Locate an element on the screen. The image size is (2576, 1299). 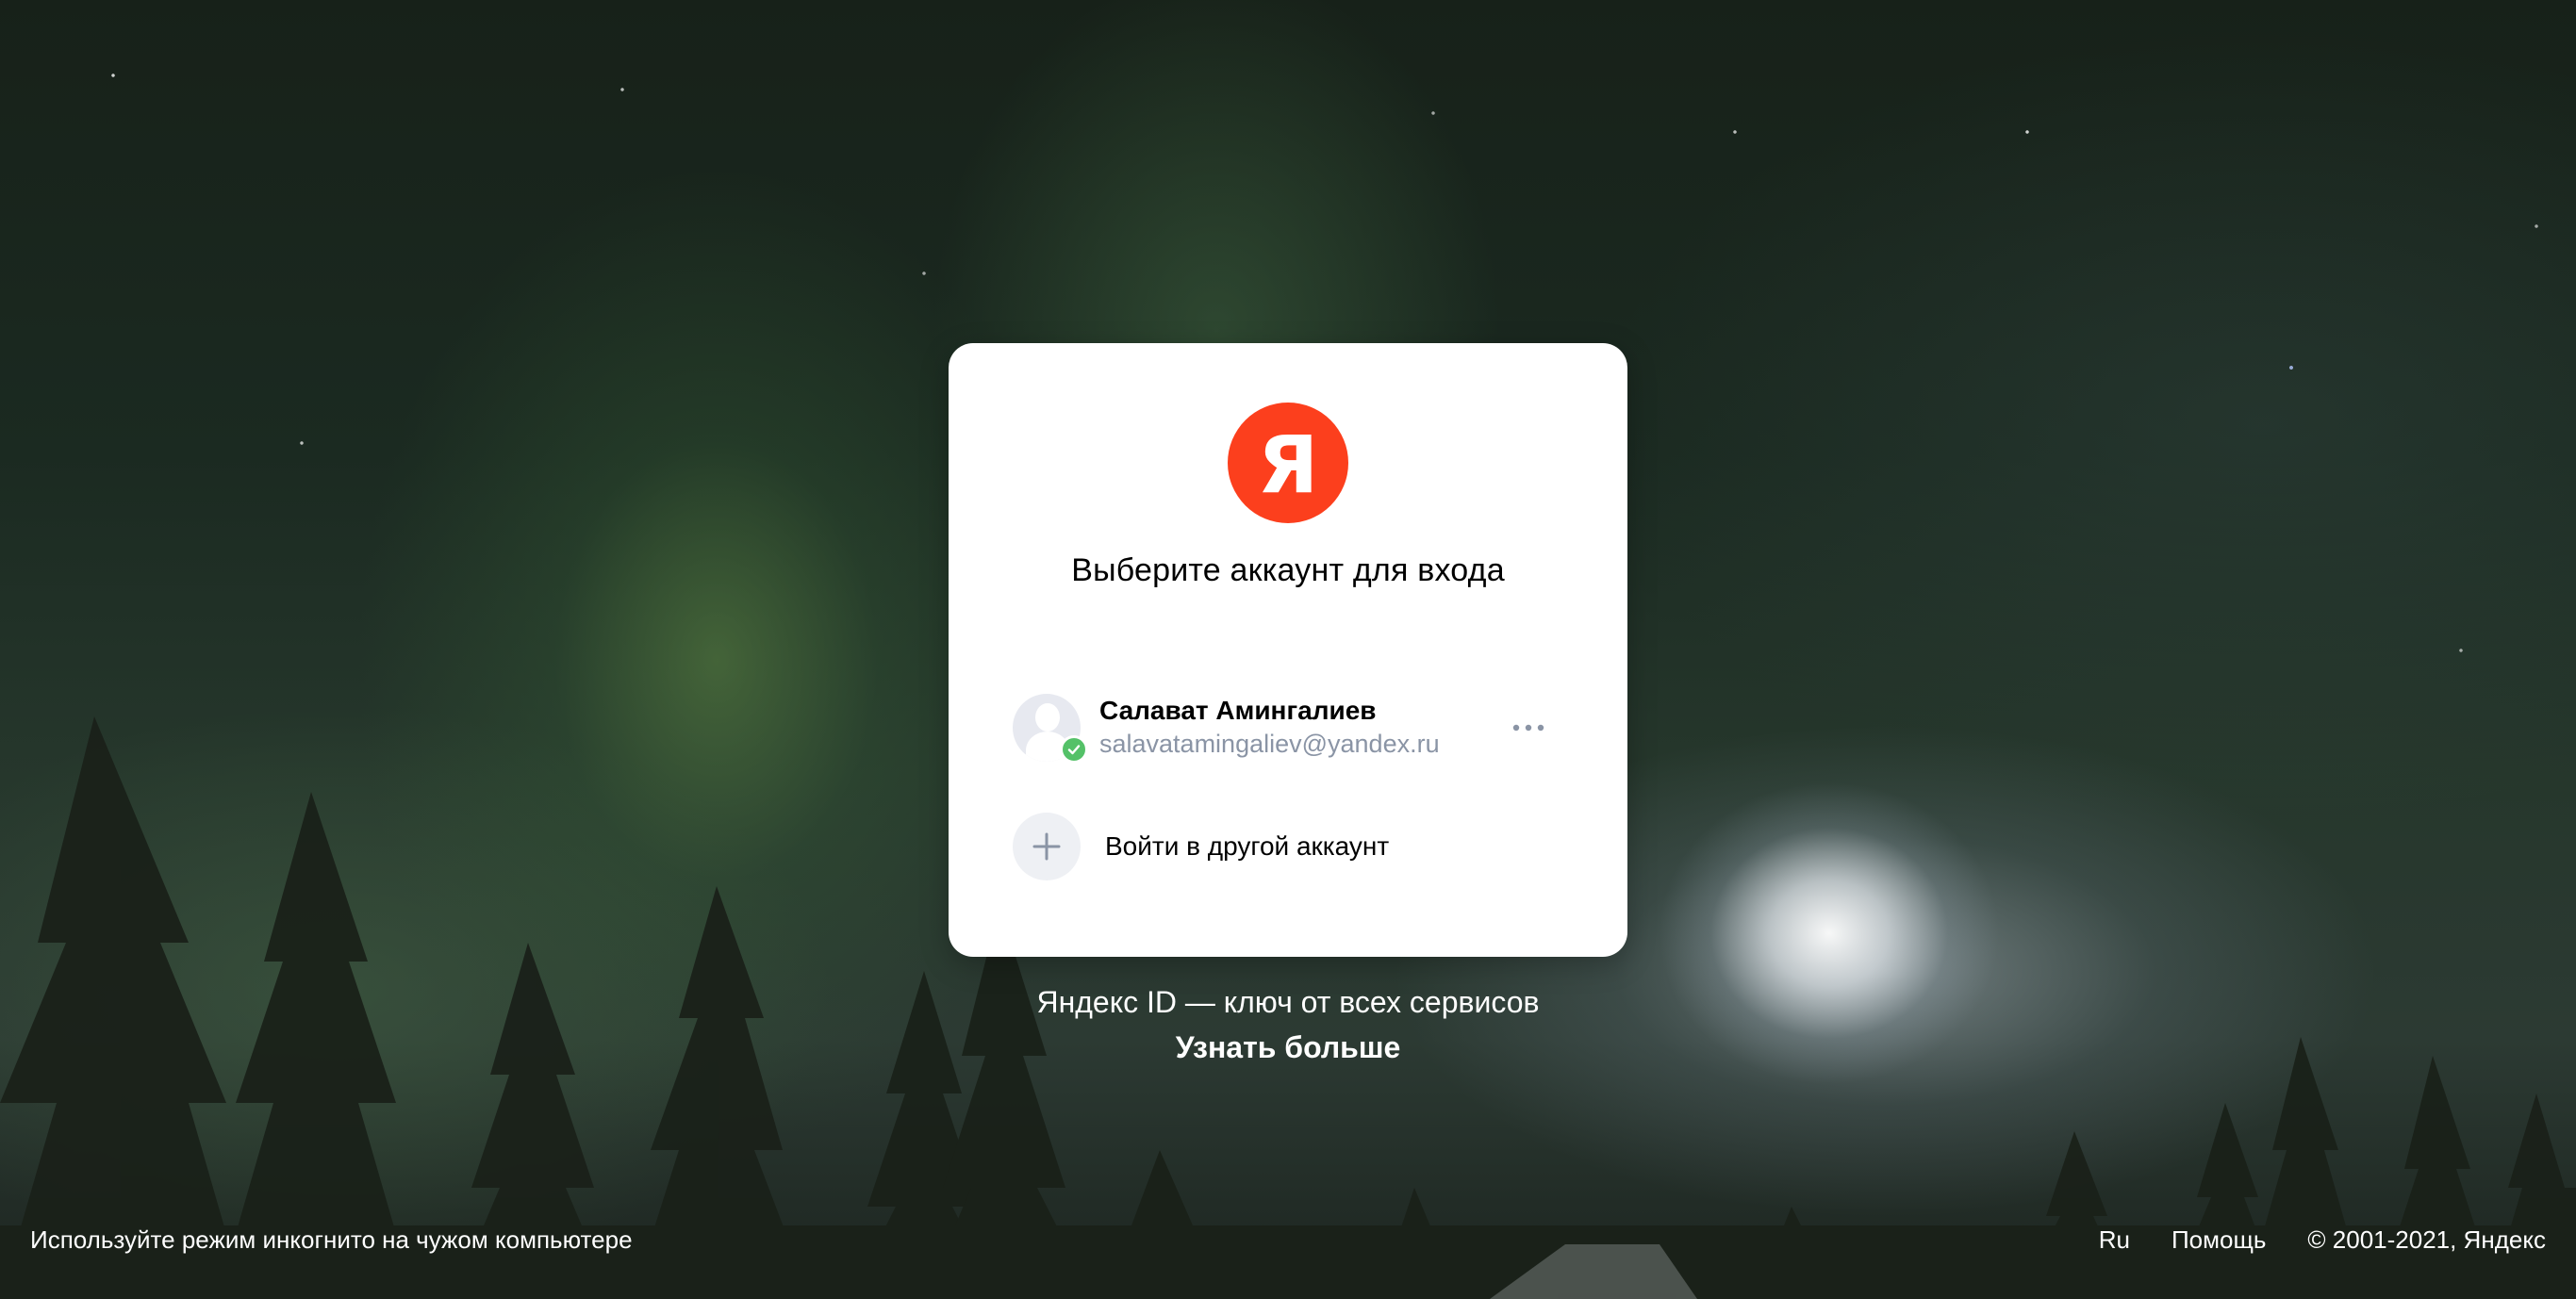
plus-icon is located at coordinates (1047, 846).